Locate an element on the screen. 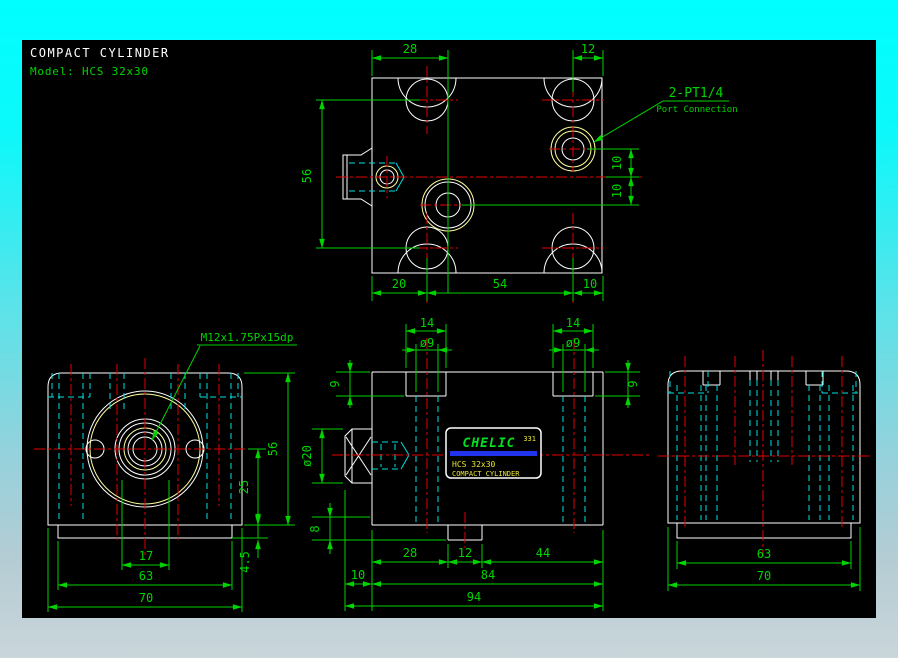 Image resolution: width=898 pixels, height=658 pixels. nameplate-product: COMPACT CYLINDER is located at coordinates (486, 474).